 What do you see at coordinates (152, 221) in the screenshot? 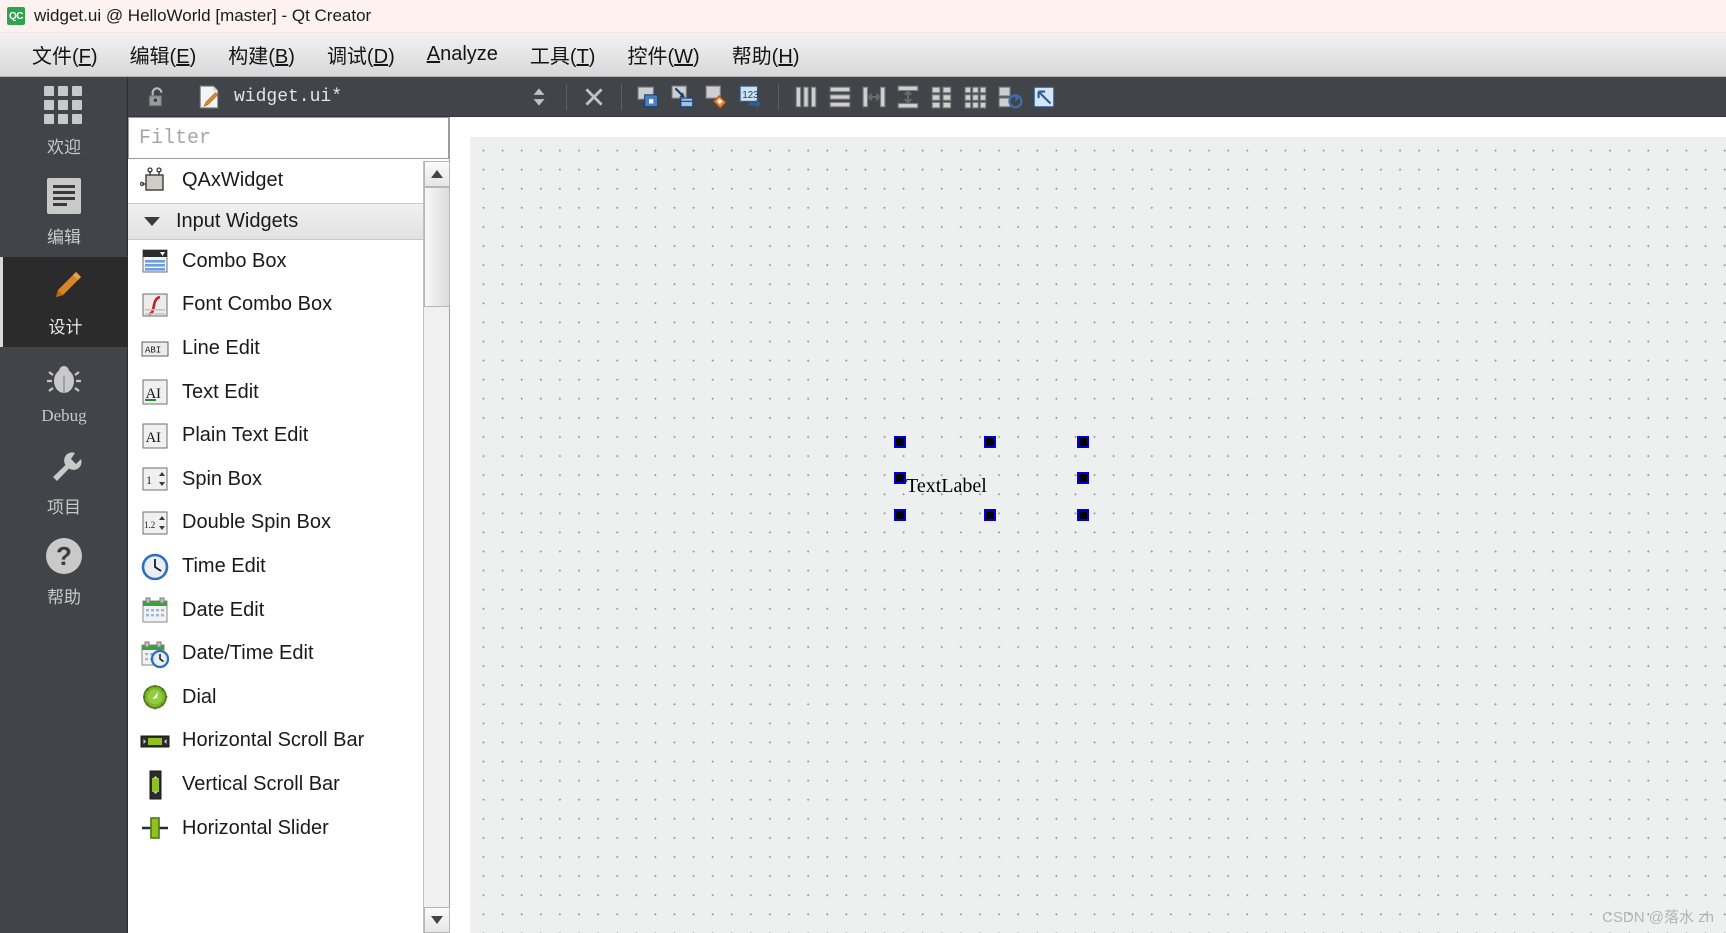
I see `caret-down-icon` at bounding box center [152, 221].